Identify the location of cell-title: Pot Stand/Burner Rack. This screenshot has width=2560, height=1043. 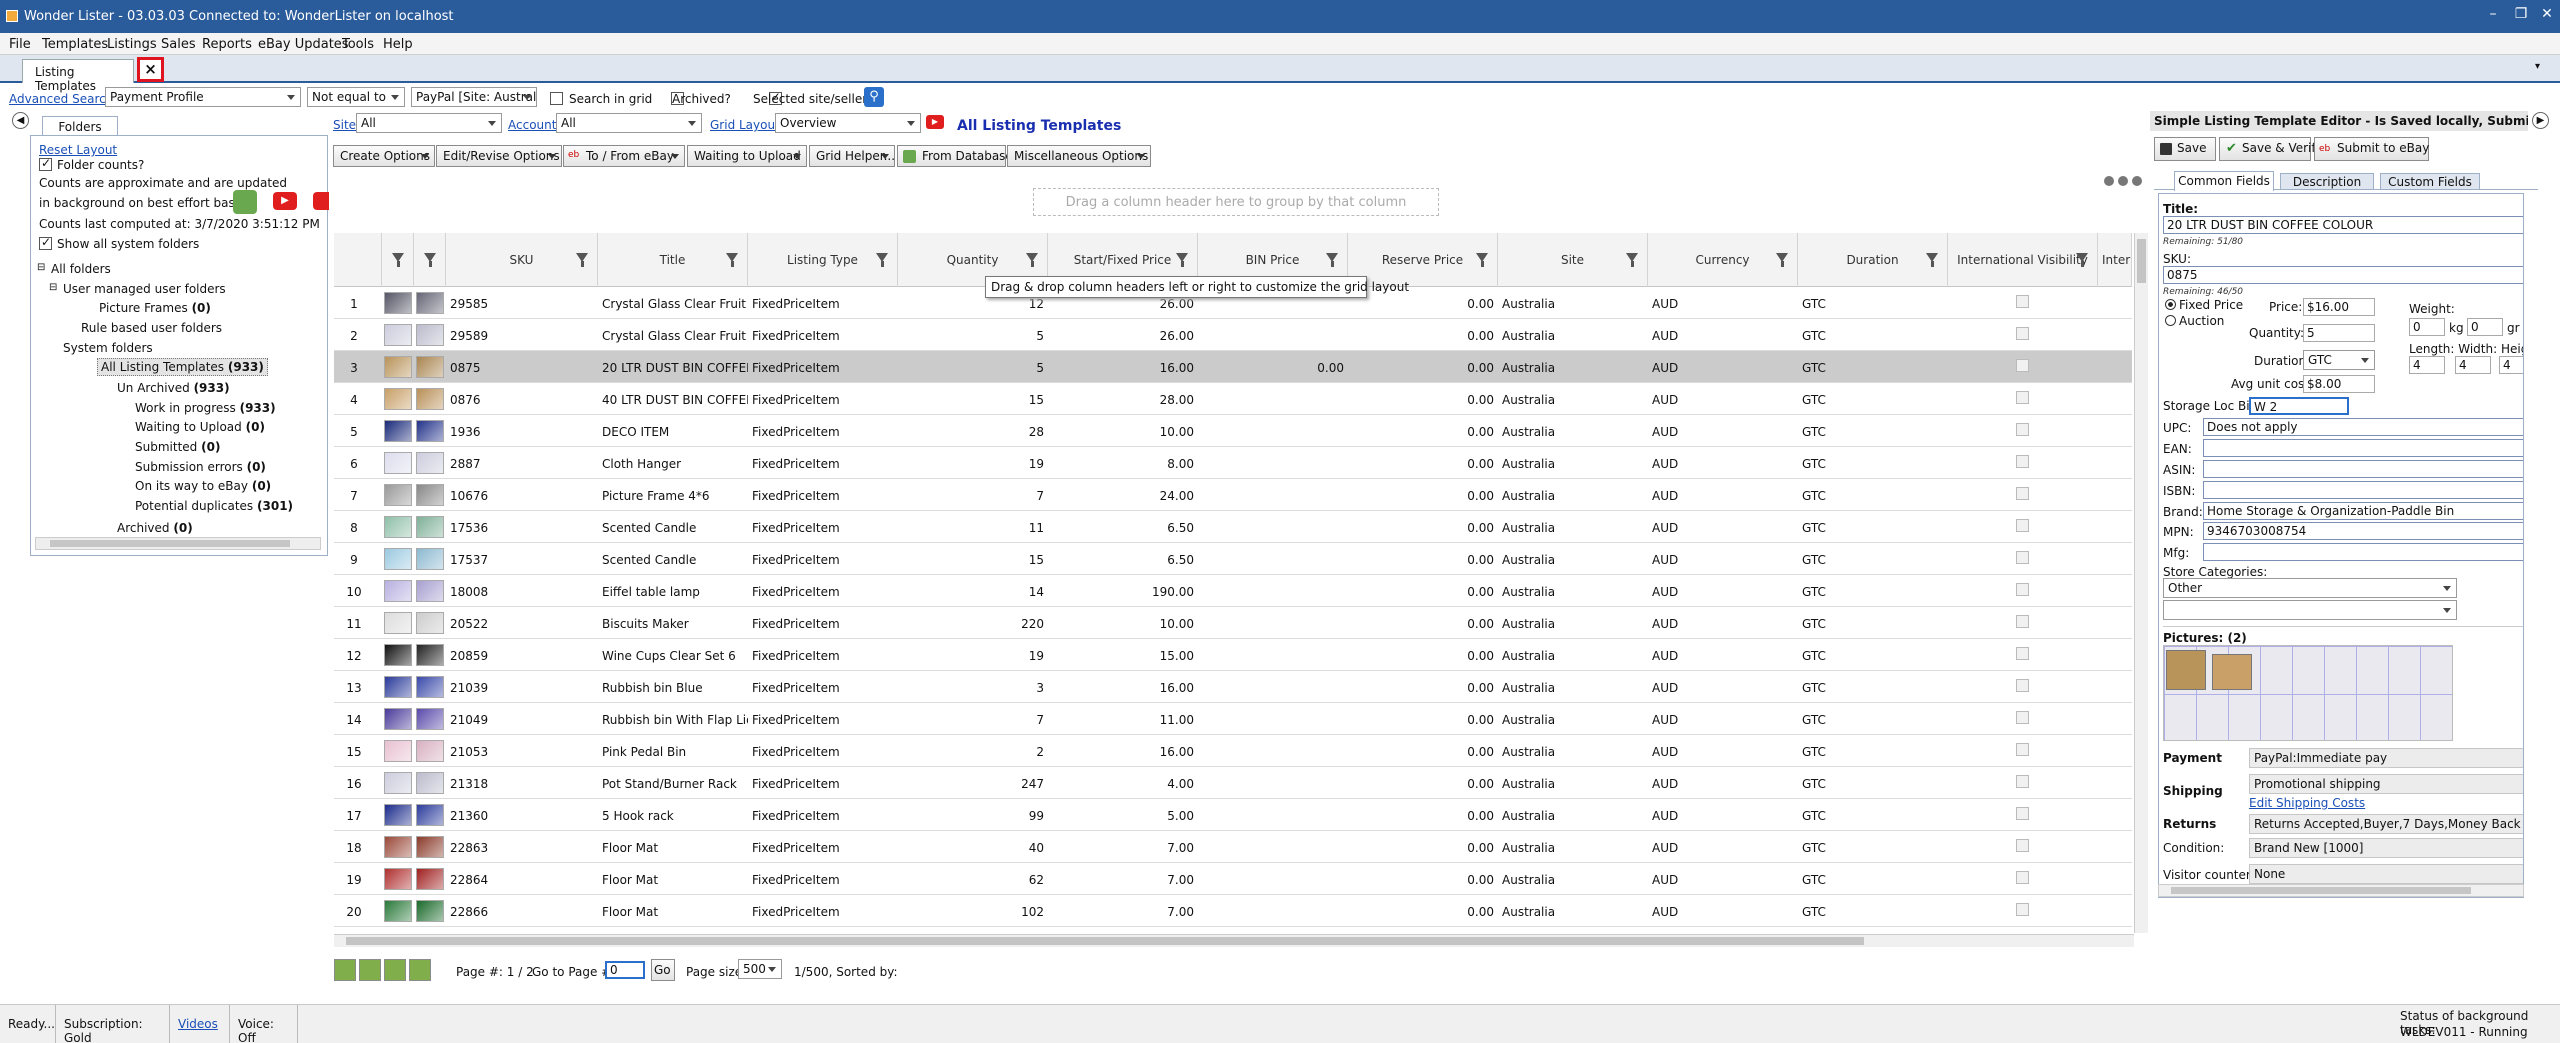
(675, 784).